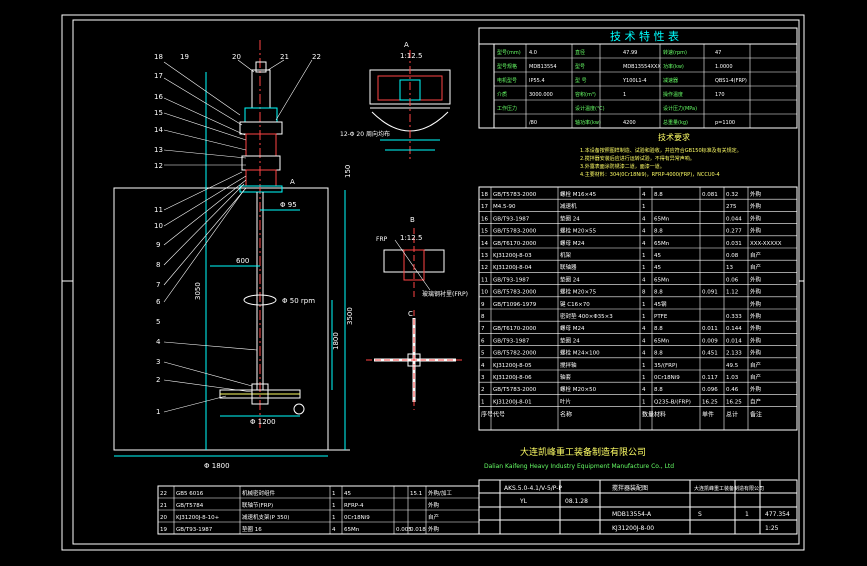 Image resolution: width=867 pixels, height=566 pixels. I want to click on lower-parts-cell: 19, so click(163, 530).